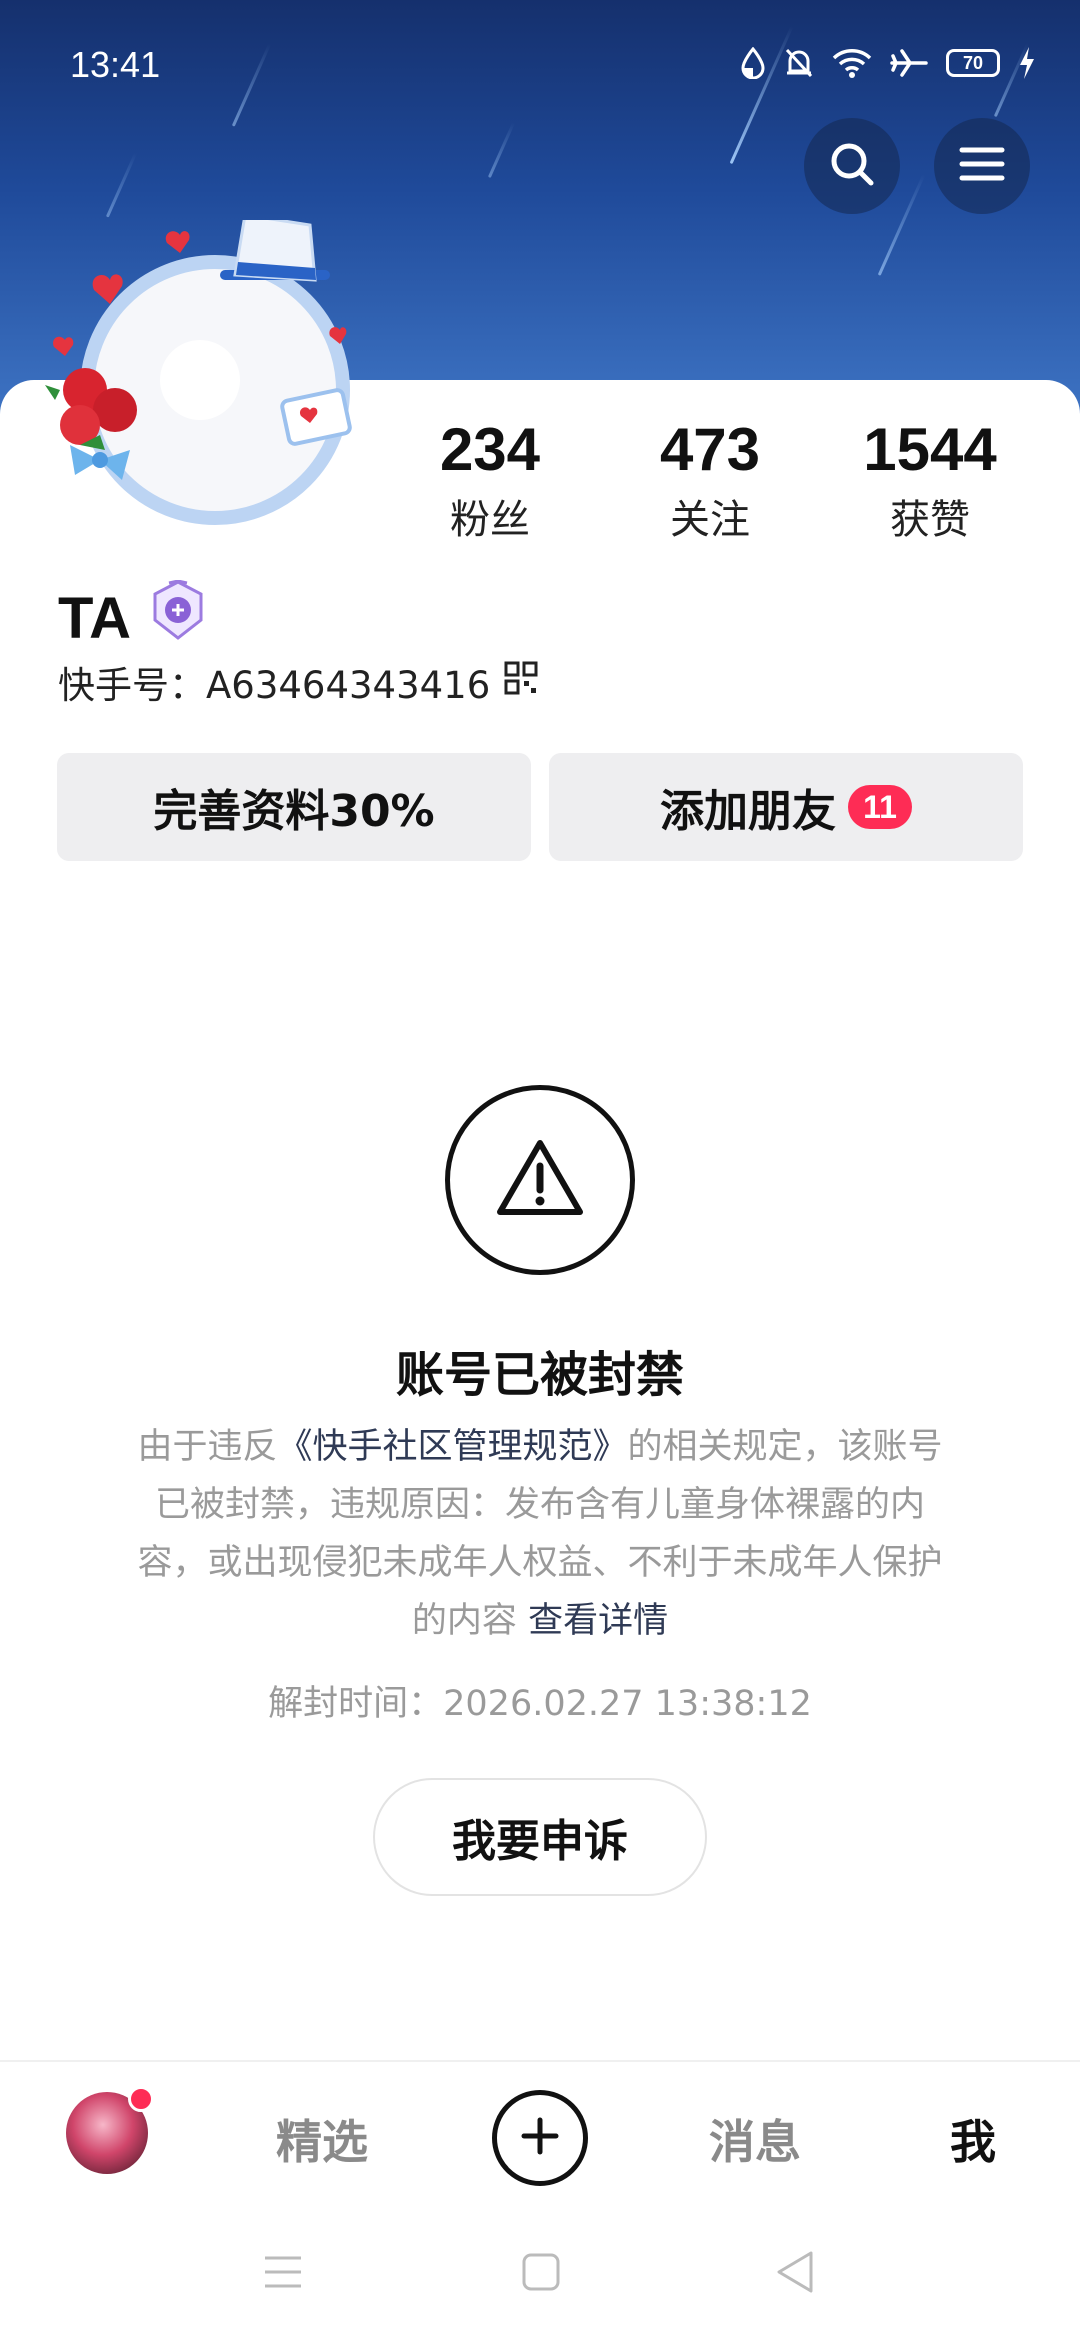 The width and height of the screenshot is (1080, 2340). What do you see at coordinates (540, 60) in the screenshot?
I see `status-bar: 13:41 70` at bounding box center [540, 60].